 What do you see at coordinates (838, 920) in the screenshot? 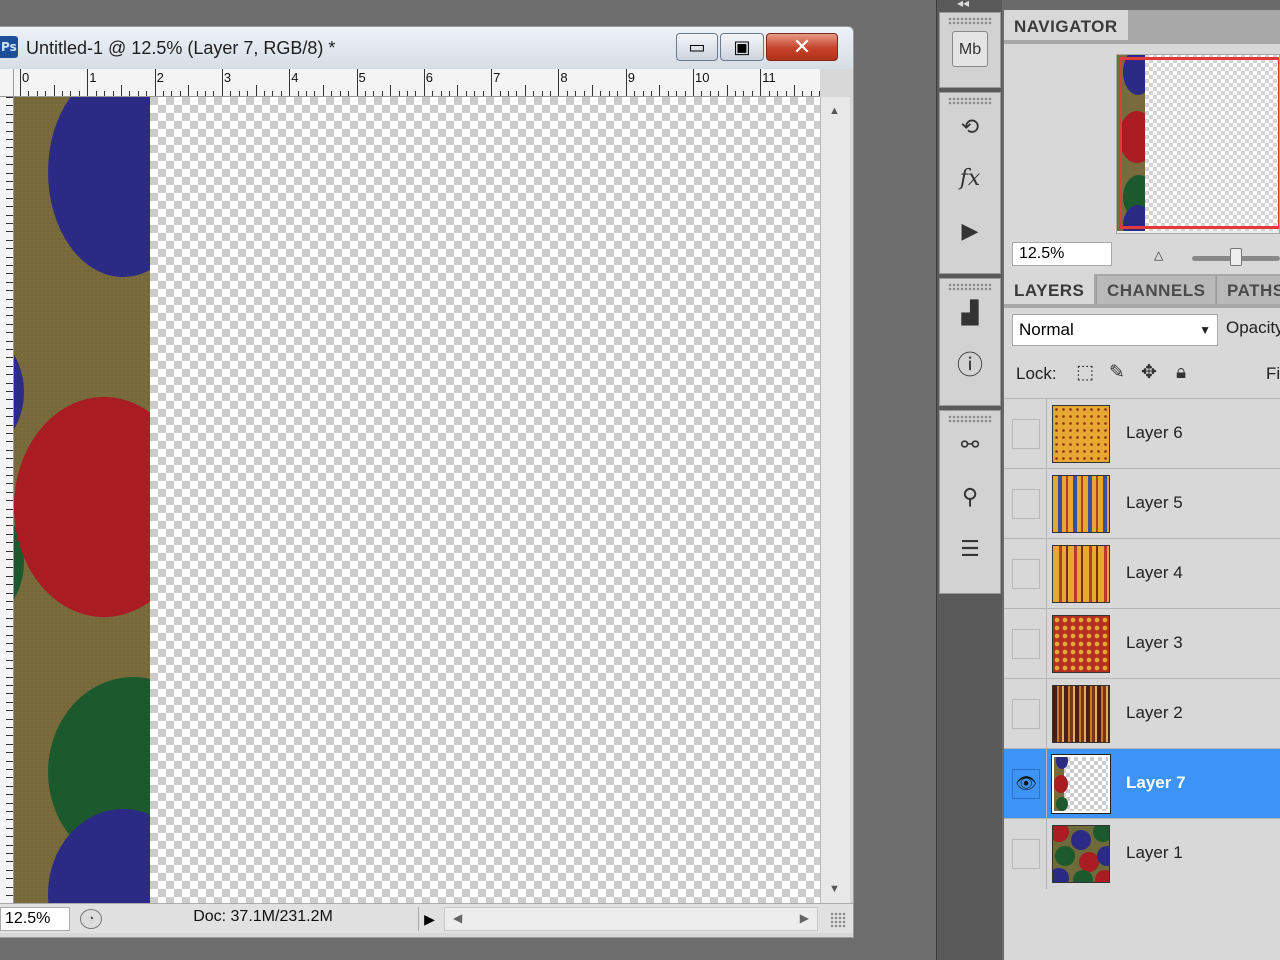
I see `resize-grip-icon` at bounding box center [838, 920].